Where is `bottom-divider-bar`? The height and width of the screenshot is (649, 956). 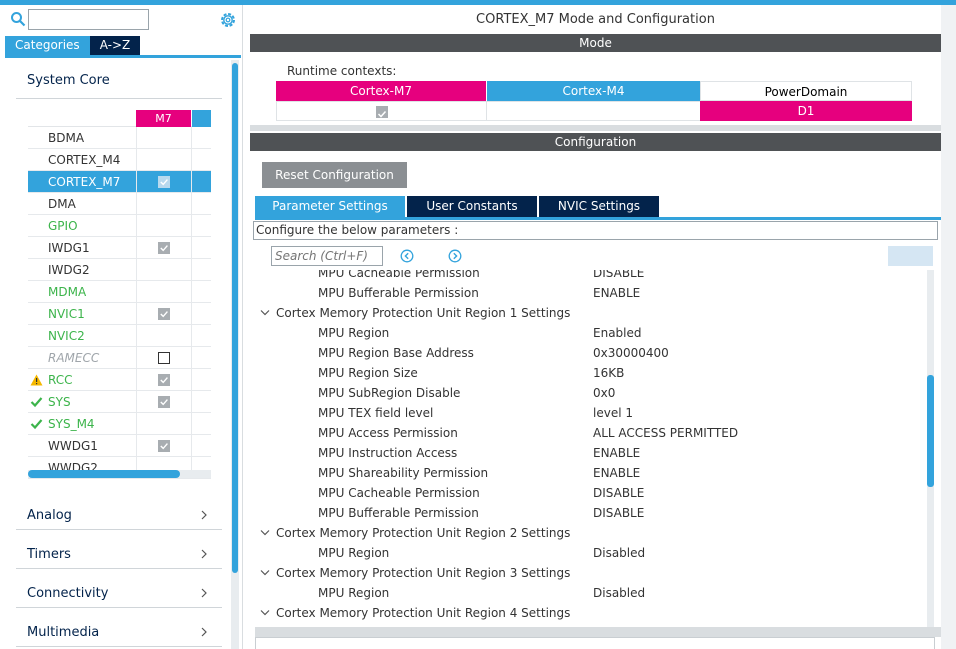
bottom-divider-bar is located at coordinates (598, 632).